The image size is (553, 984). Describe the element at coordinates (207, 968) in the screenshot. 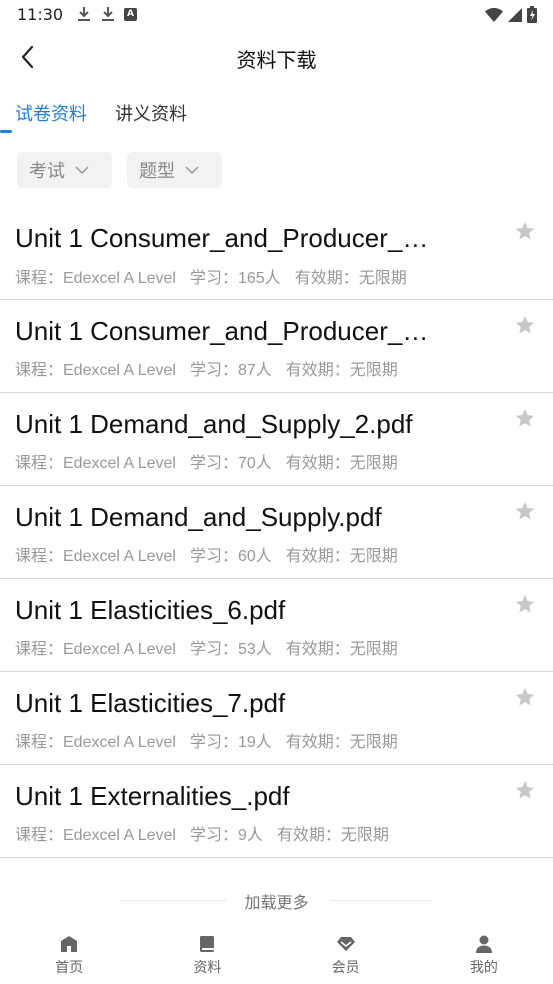

I see `nav-materials-label: 资料` at that location.